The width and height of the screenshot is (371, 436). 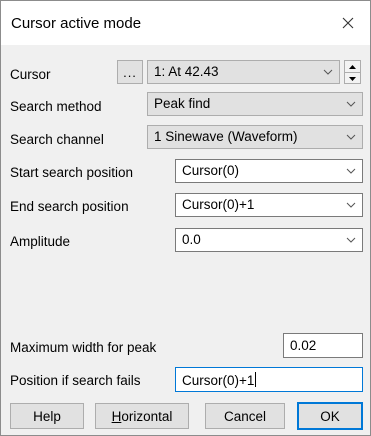 I want to click on search-method-label: Search method, so click(x=56, y=106).